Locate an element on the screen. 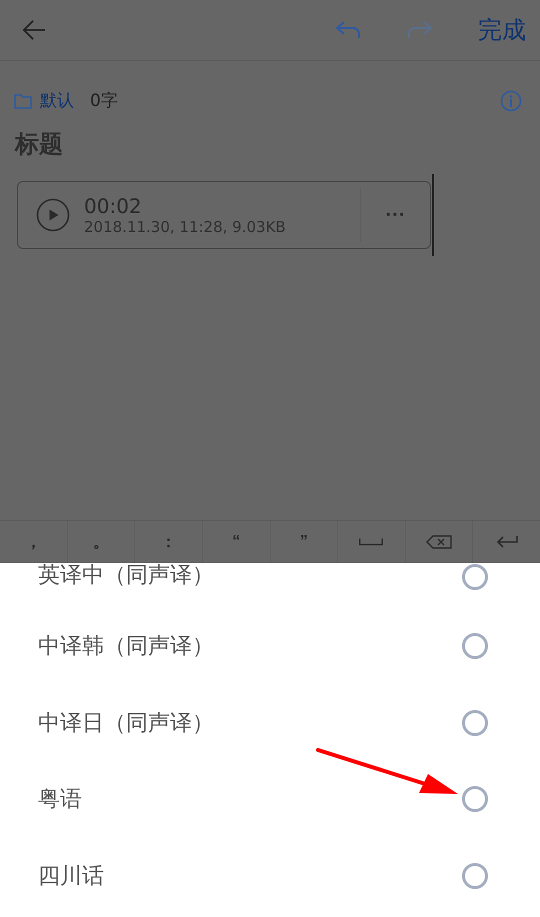 Image resolution: width=540 pixels, height=917 pixels. word-count: 0字 is located at coordinates (104, 101).